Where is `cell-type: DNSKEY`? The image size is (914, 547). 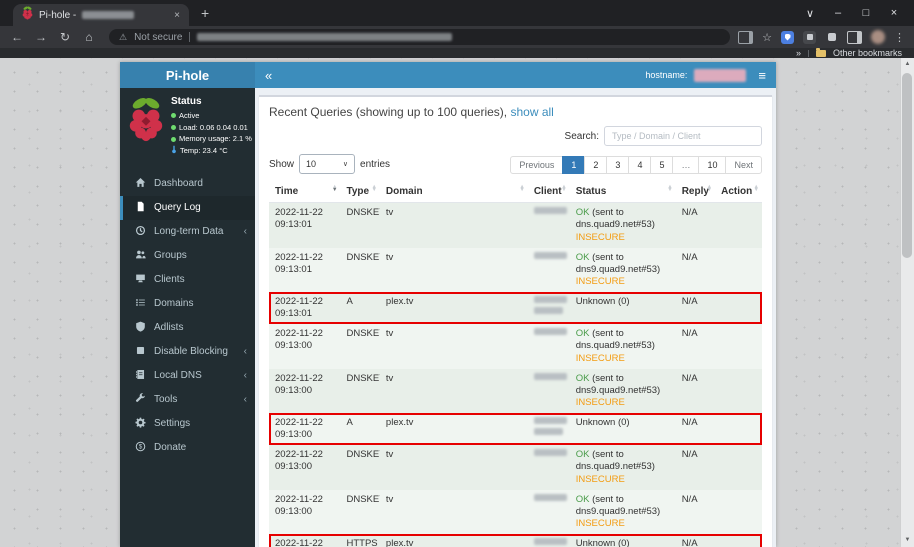
cell-type: DNSKEY is located at coordinates (363, 333).